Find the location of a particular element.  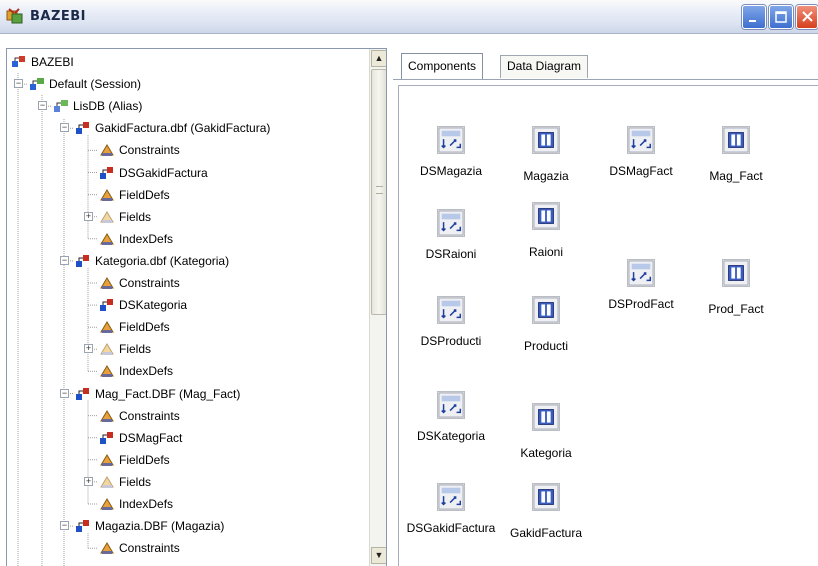

tree-node-label: DSKategoria is located at coordinates (153, 305).